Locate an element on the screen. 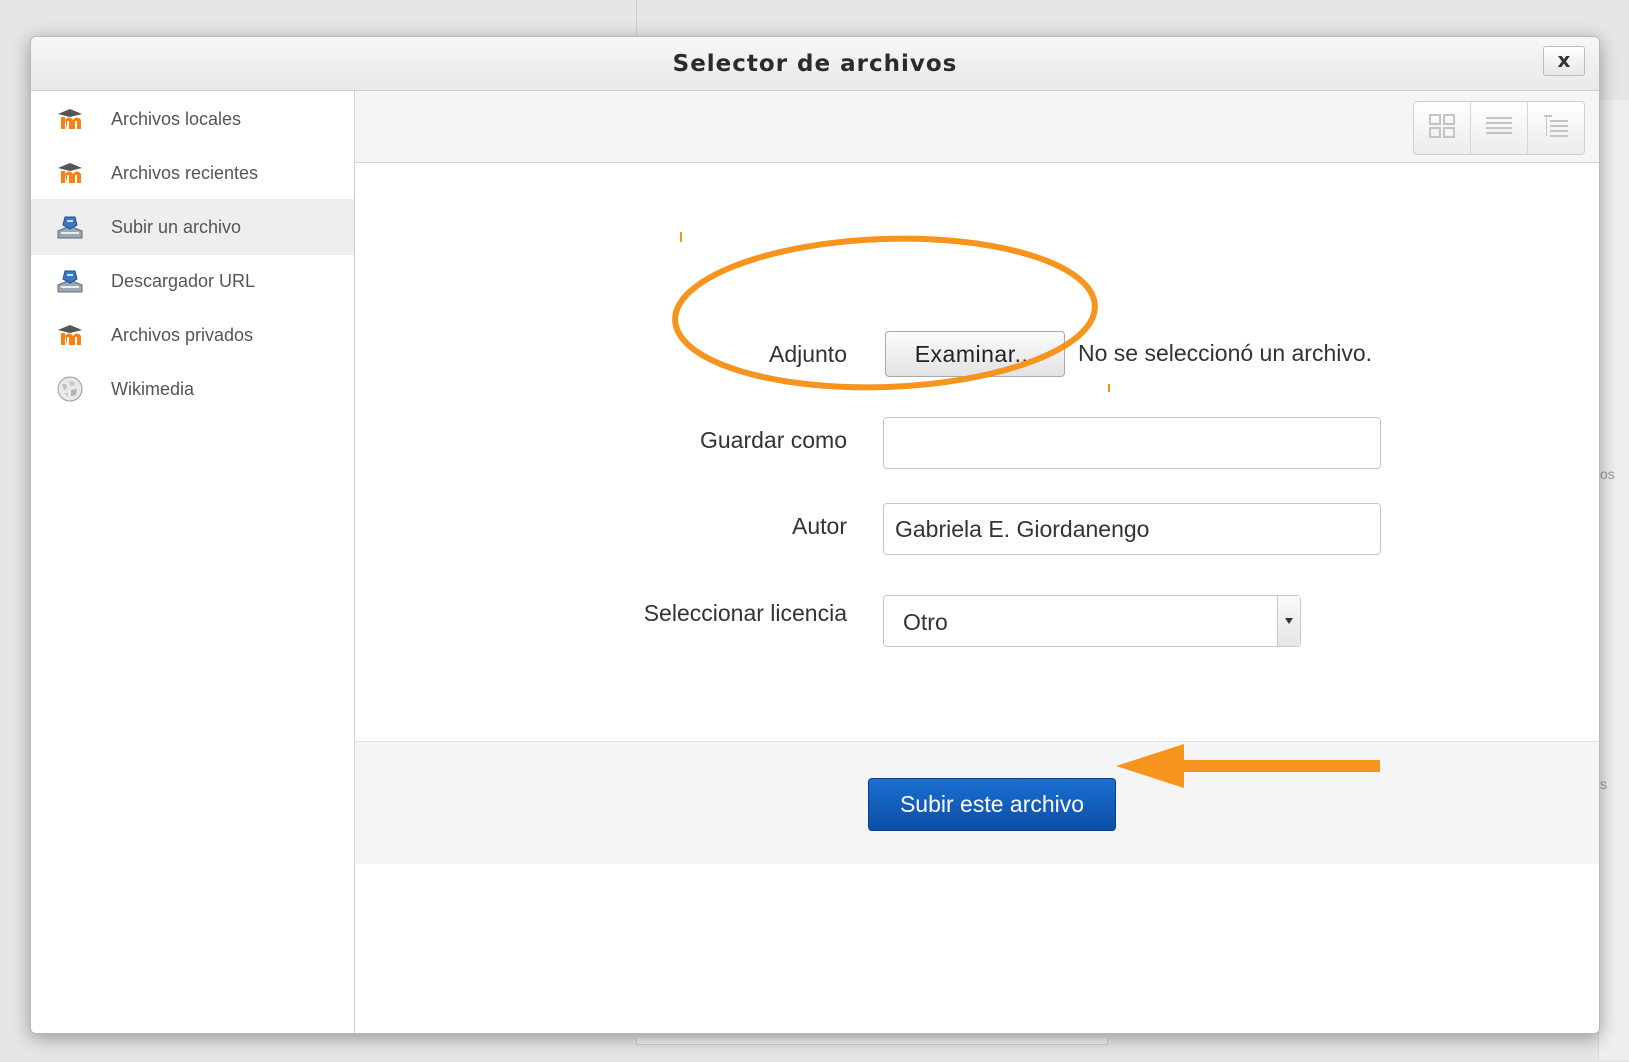  dialog-title: Selector de archivos is located at coordinates (815, 64).